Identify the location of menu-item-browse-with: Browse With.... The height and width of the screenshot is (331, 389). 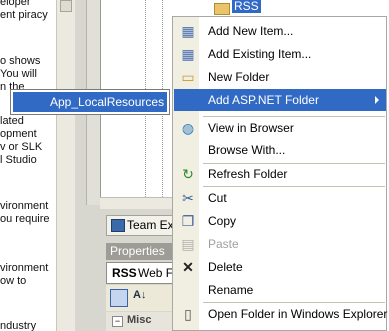
(280, 150).